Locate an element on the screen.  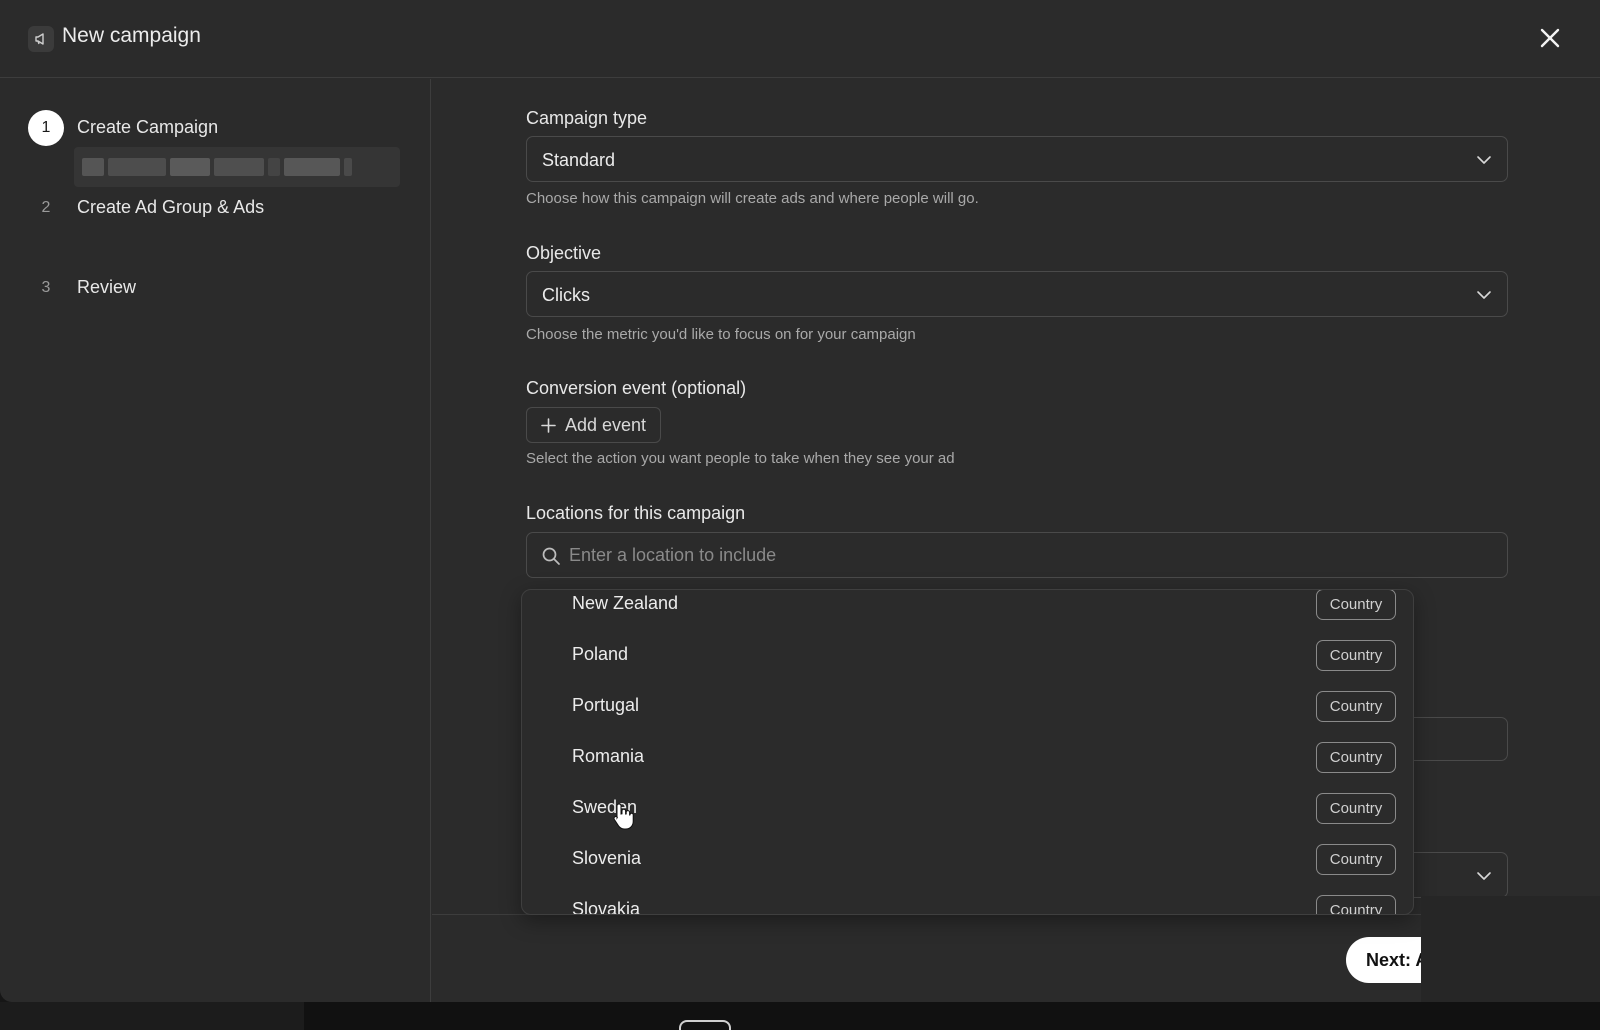
modal-header: New campaign is located at coordinates (800, 39).